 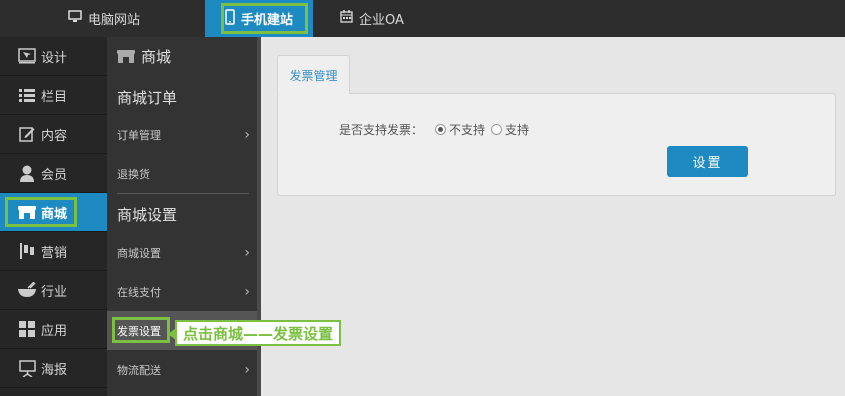 What do you see at coordinates (467, 130) in the screenshot?
I see `radio-not-support-label: 不支持` at bounding box center [467, 130].